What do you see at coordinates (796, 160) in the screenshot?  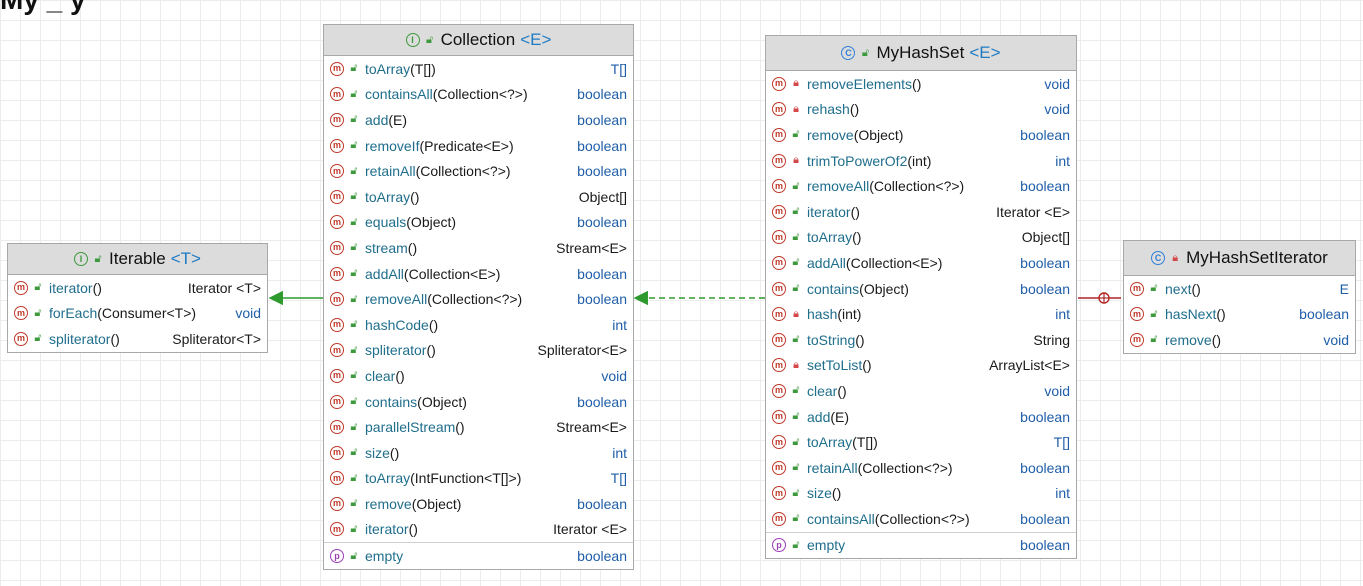 I see `private-visibility-icon: 🔒︎` at bounding box center [796, 160].